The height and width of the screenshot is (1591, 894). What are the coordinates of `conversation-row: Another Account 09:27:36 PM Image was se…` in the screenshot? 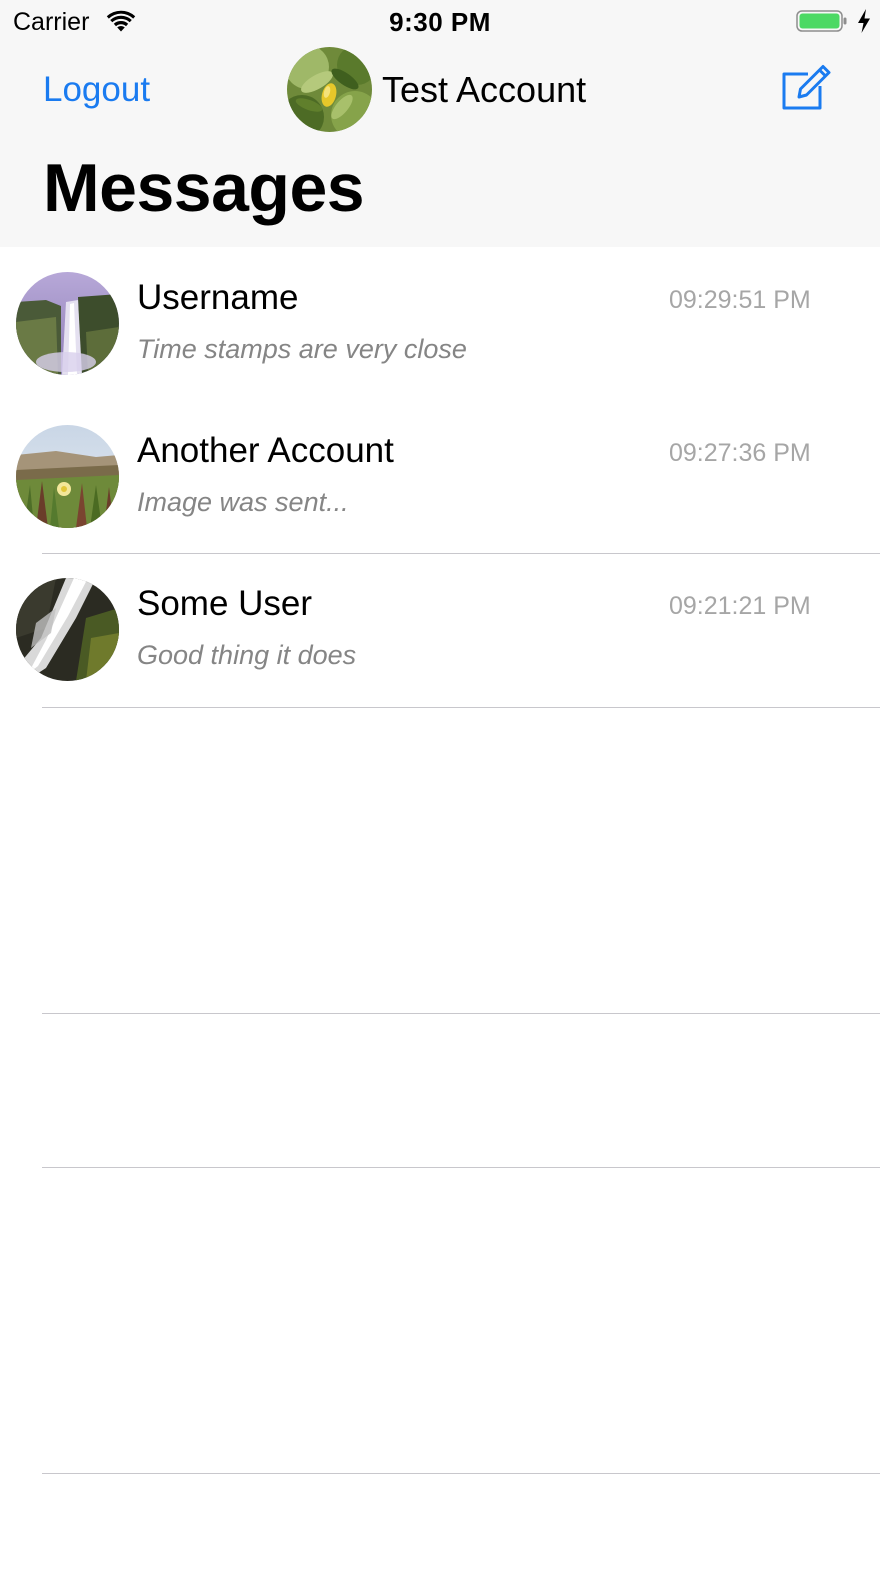 It's located at (447, 476).